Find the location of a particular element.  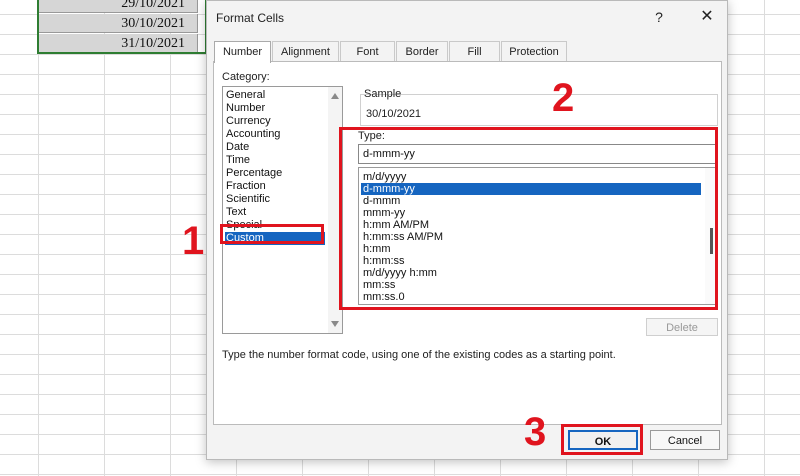

scroll-down-arrow-icon is located at coordinates (335, 324).